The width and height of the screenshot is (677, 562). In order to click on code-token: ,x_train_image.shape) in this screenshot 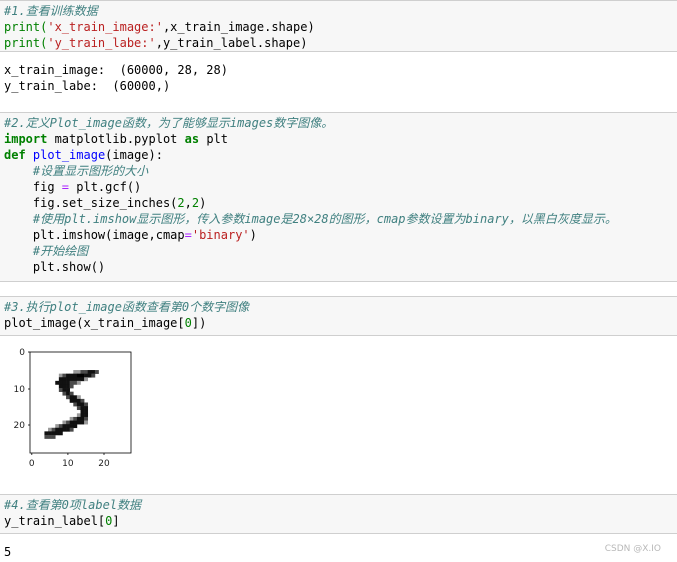, I will do `click(238, 27)`.